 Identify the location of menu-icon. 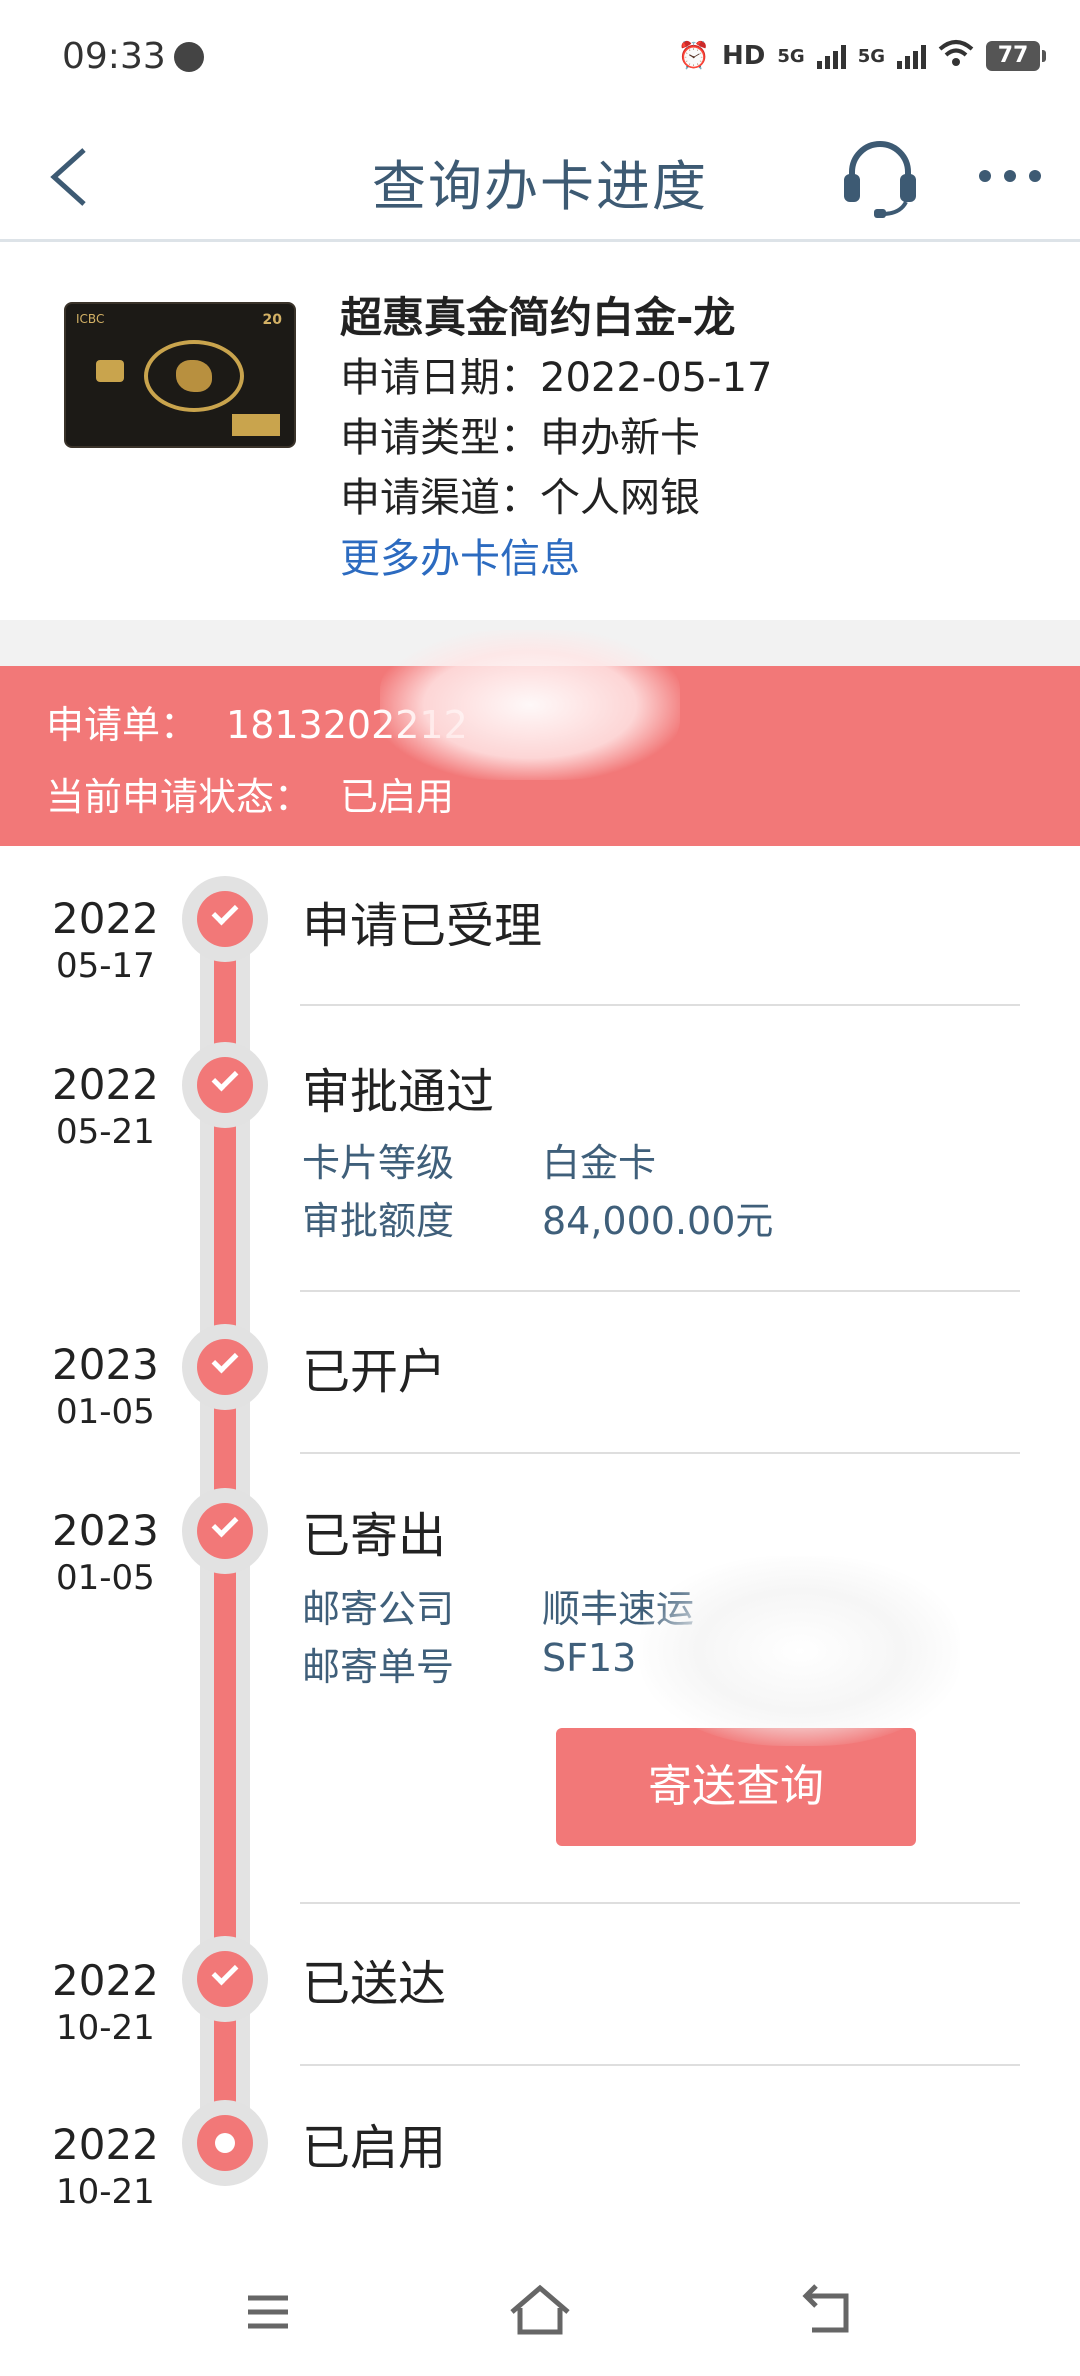
(268, 2312).